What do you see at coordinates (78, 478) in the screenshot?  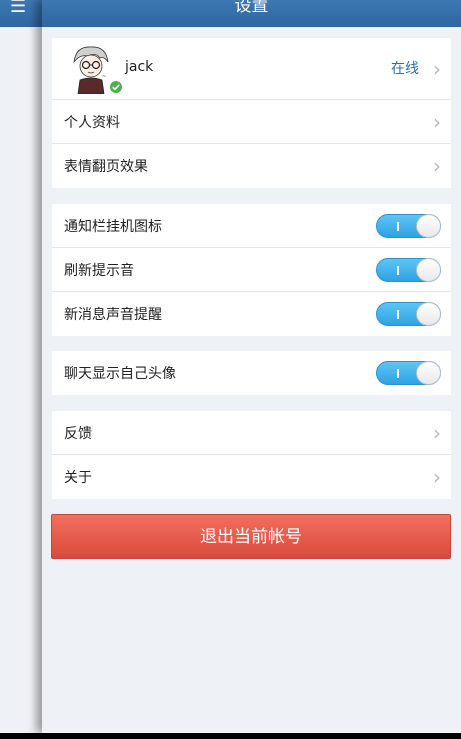 I see `row-label: 关于` at bounding box center [78, 478].